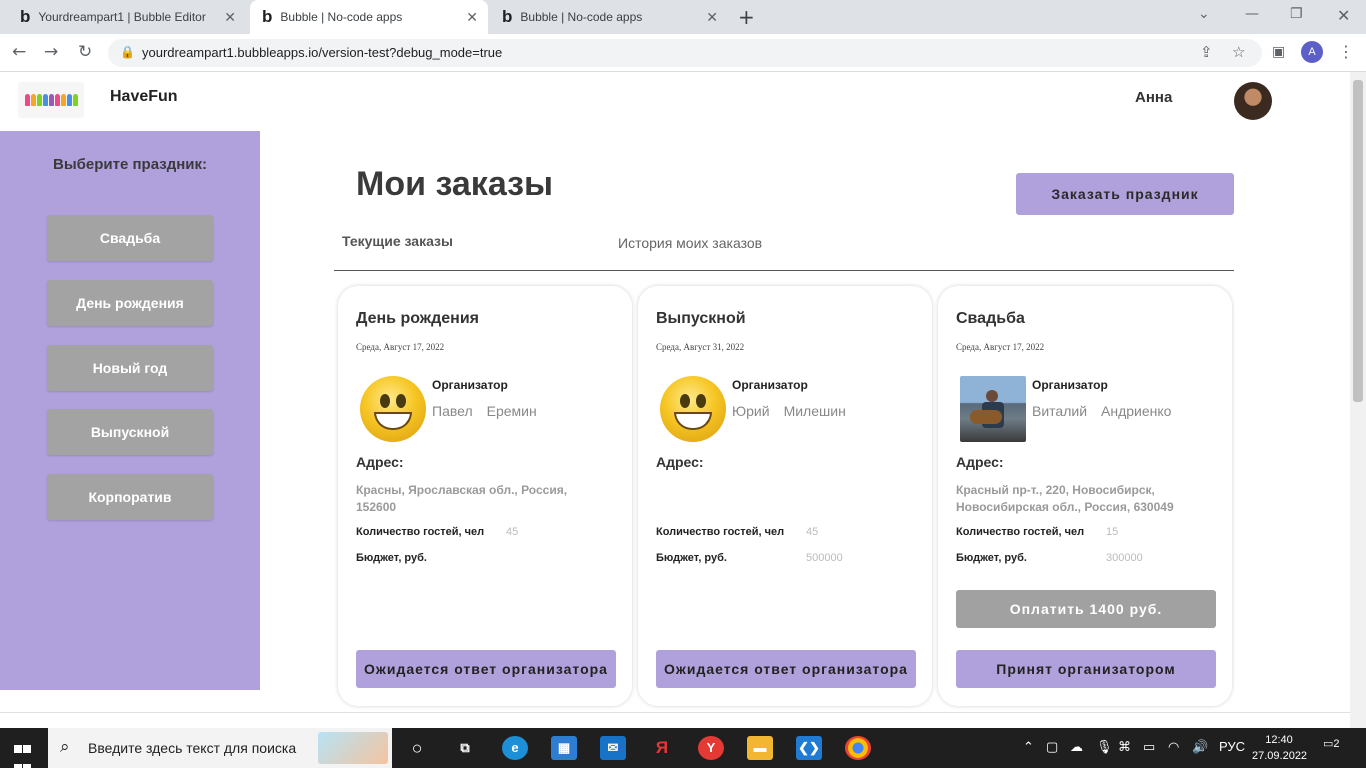 This screenshot has width=1366, height=777. I want to click on sidebar-item-new-year: Новый год, so click(130, 368).